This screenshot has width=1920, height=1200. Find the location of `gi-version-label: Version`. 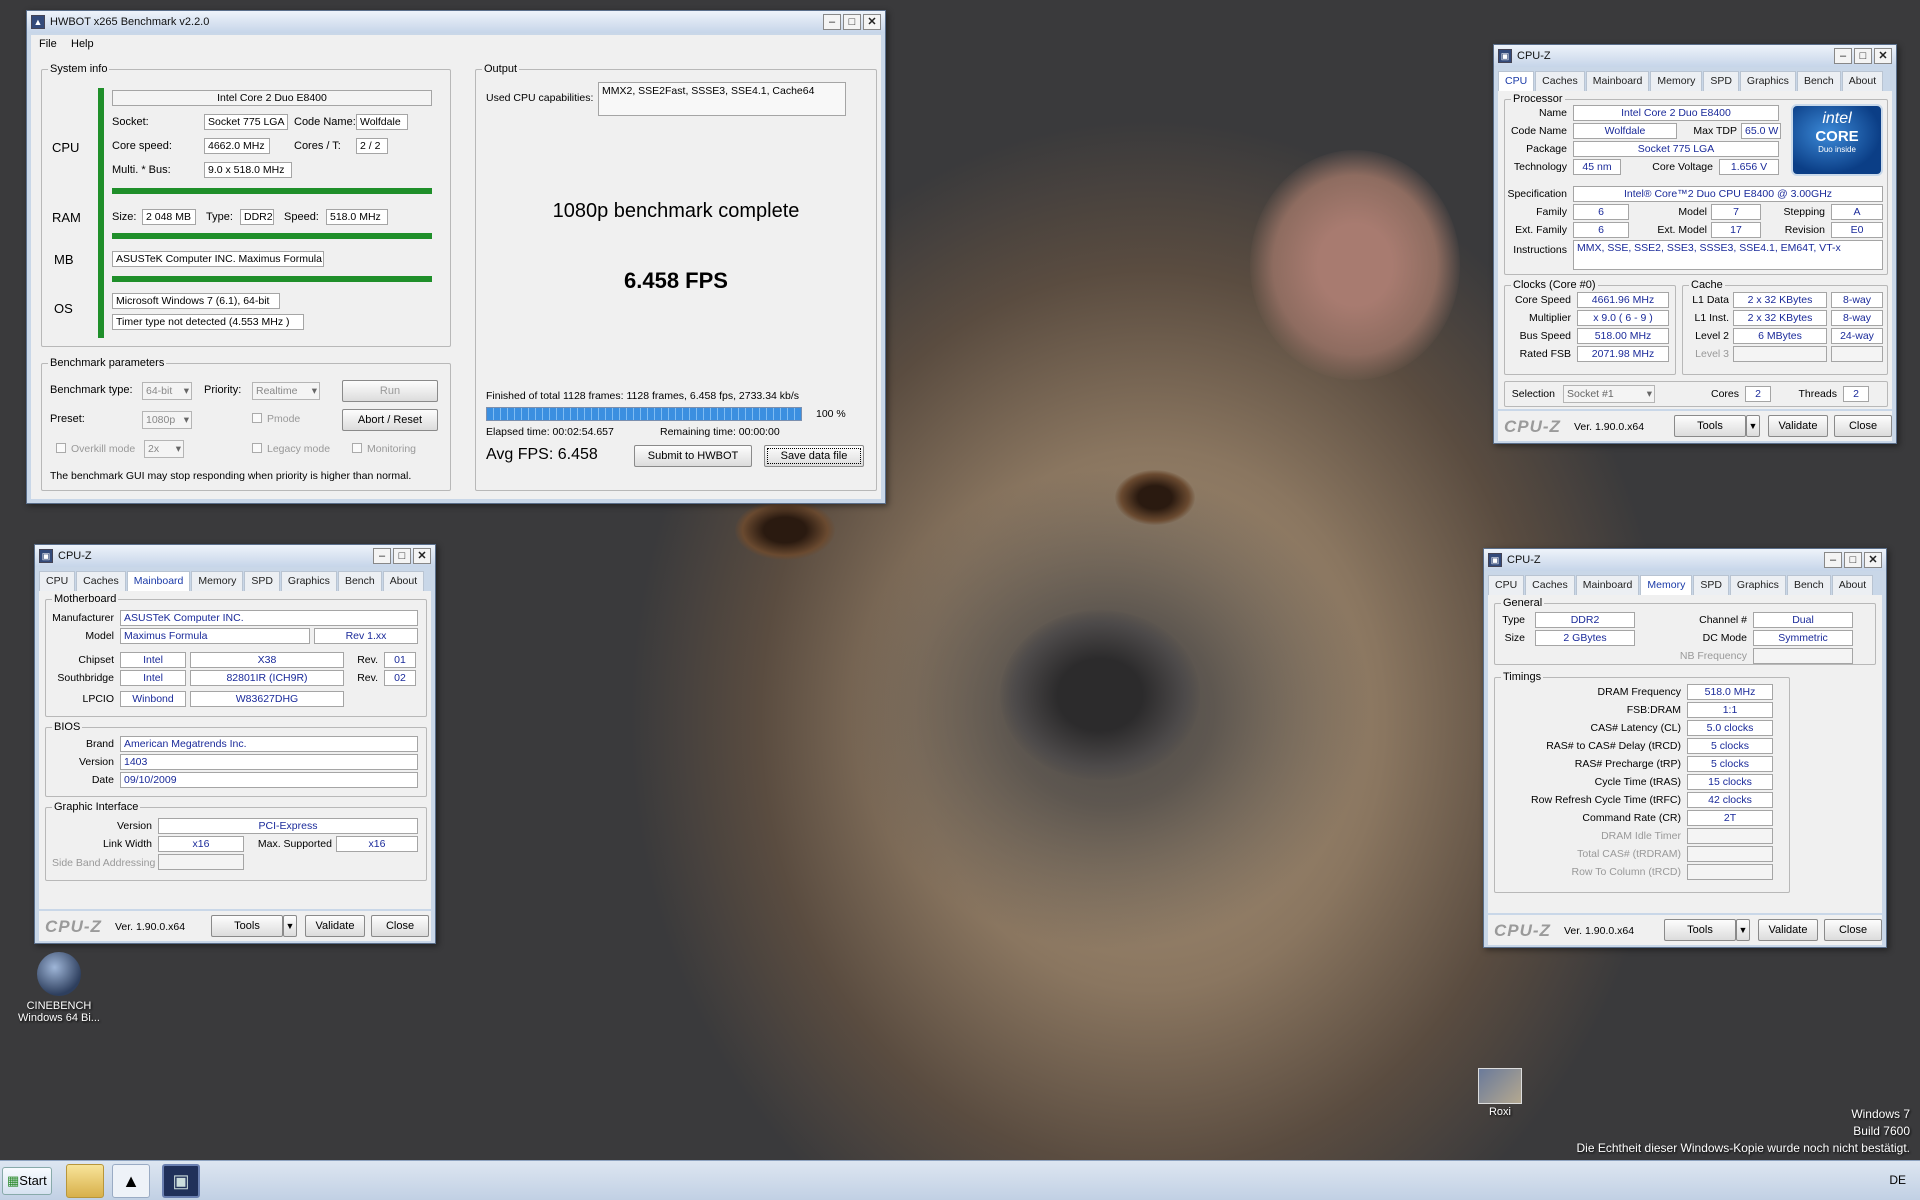

gi-version-label: Version is located at coordinates (134, 826).